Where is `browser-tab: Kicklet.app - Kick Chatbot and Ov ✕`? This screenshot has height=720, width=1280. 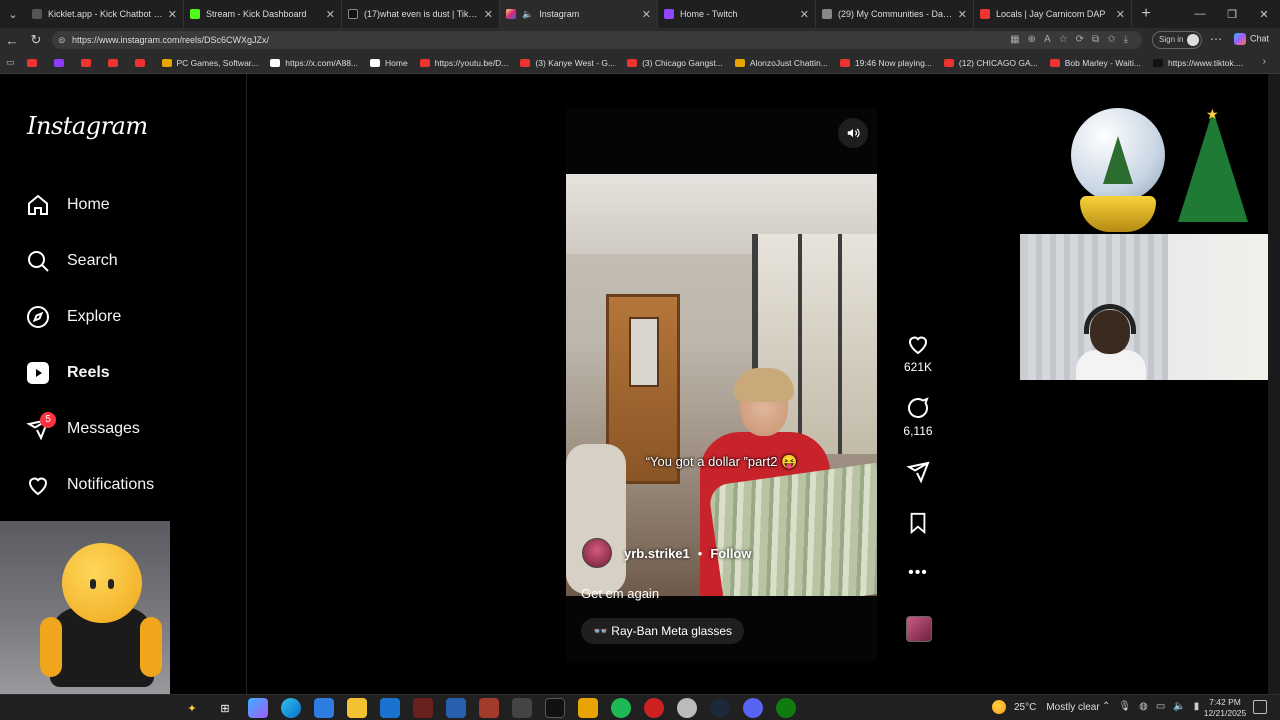 browser-tab: Kicklet.app - Kick Chatbot and Ov ✕ is located at coordinates (105, 14).